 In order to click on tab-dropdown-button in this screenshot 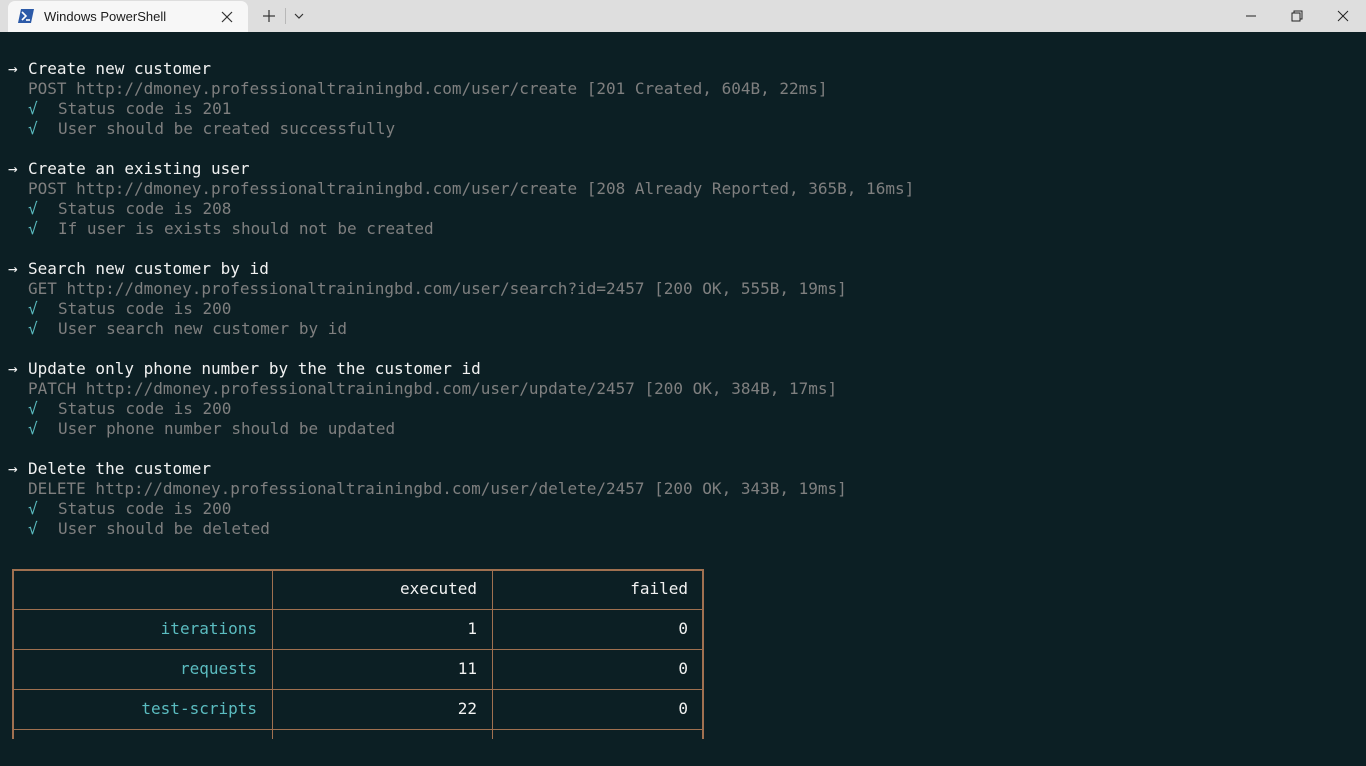, I will do `click(299, 16)`.